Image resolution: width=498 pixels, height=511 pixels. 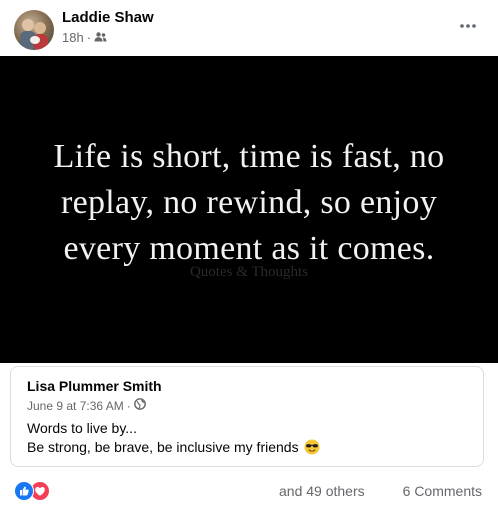 I want to click on quote-line: replay, no rewind, so enjoy, so click(x=249, y=202).